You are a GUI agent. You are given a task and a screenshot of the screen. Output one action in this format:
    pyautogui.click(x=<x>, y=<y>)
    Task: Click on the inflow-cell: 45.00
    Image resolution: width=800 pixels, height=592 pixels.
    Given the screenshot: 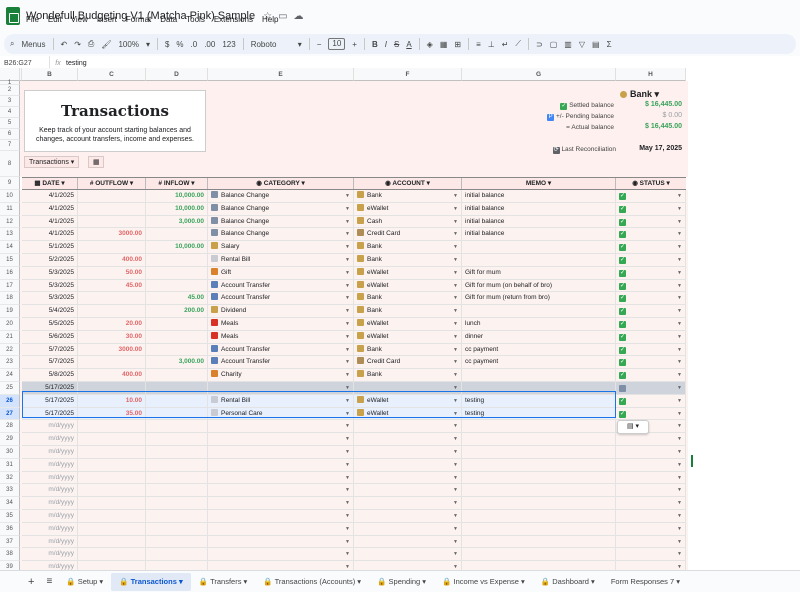 What is the action you would take?
    pyautogui.click(x=177, y=299)
    